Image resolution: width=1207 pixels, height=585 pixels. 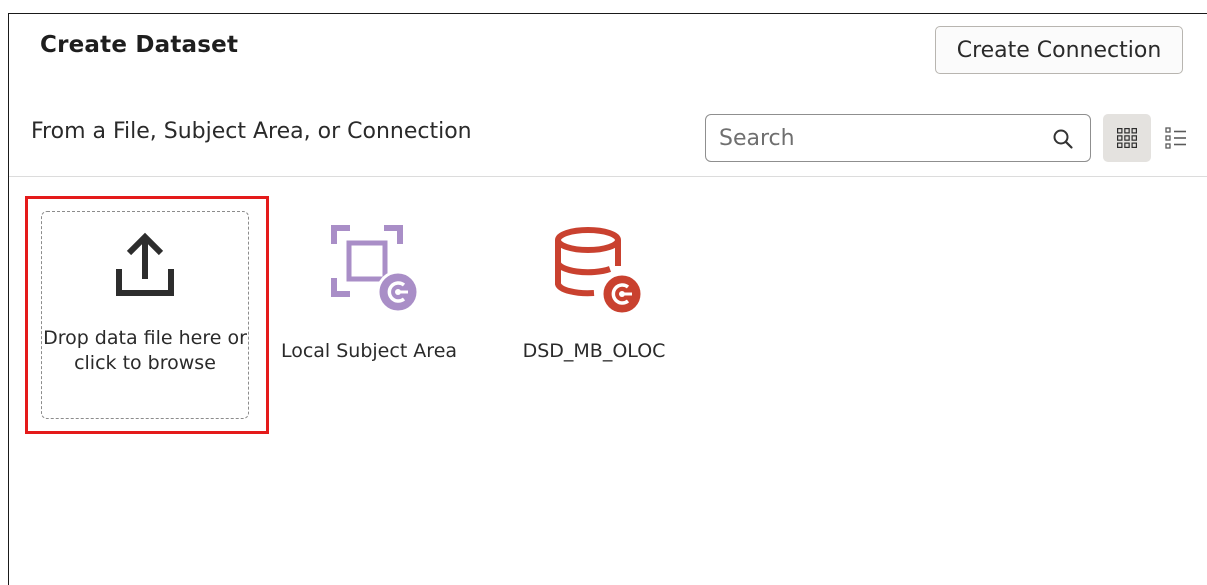 I want to click on subject-area-icon, so click(x=375, y=269).